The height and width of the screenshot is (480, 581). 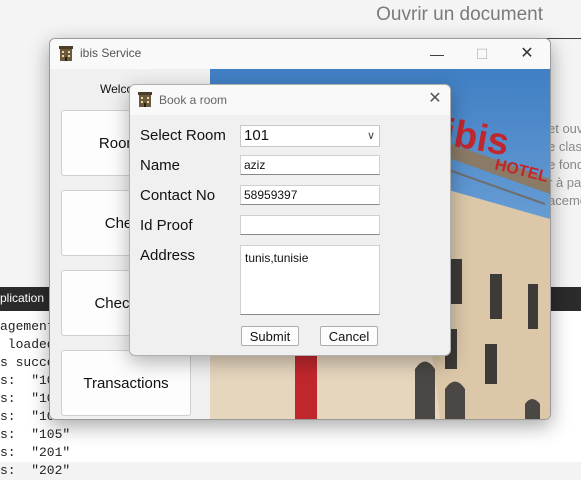 What do you see at coordinates (290, 100) in the screenshot?
I see `dialog-titlebar: Book a room ✕` at bounding box center [290, 100].